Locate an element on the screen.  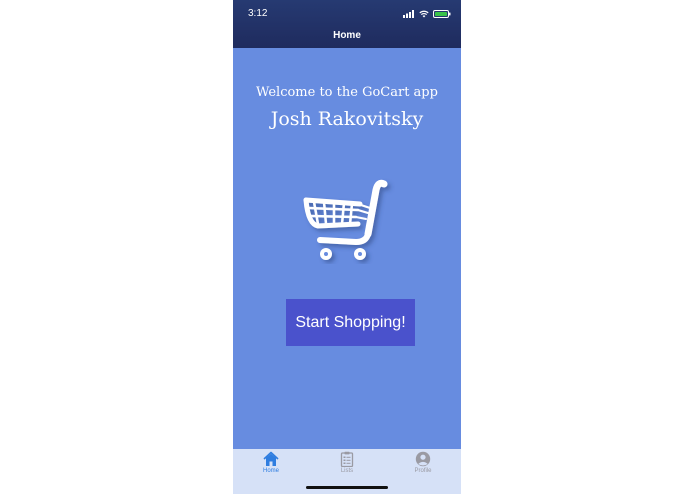
status-time: 3:12 is located at coordinates (258, 13).